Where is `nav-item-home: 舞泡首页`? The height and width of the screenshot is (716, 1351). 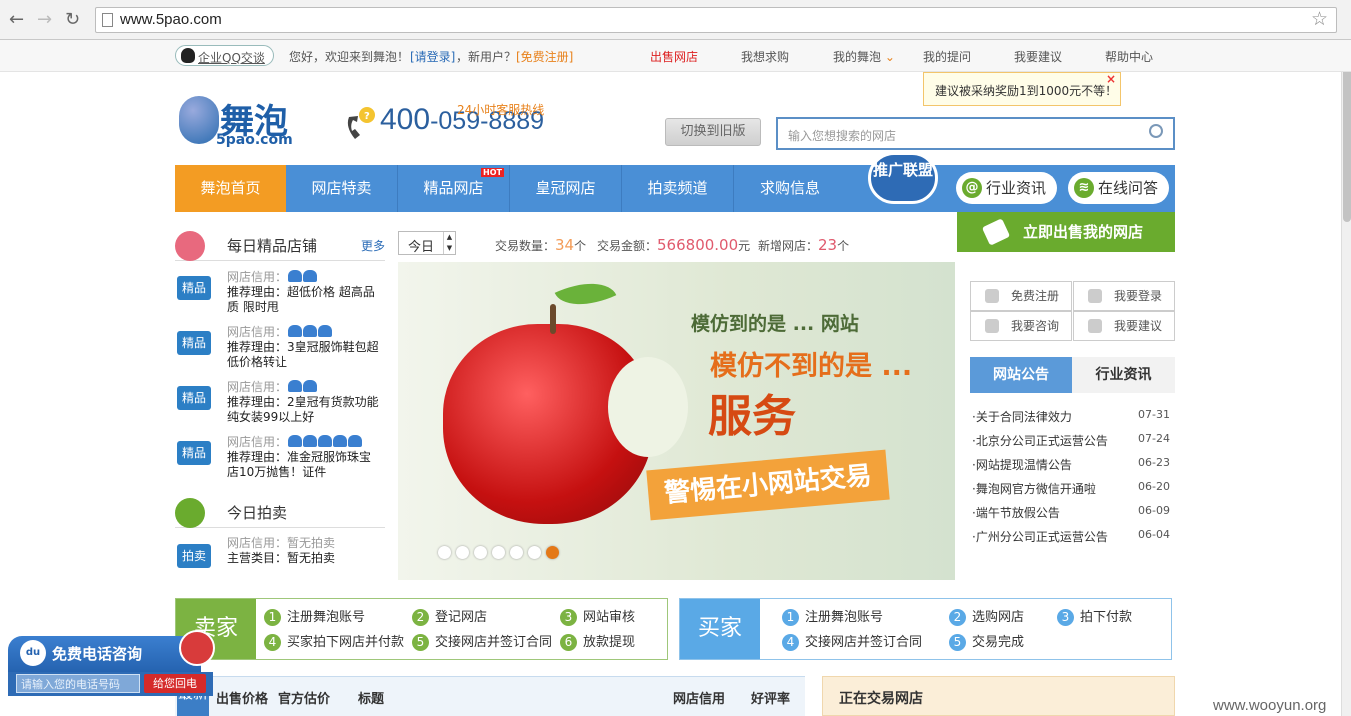 nav-item-home: 舞泡首页 is located at coordinates (230, 188).